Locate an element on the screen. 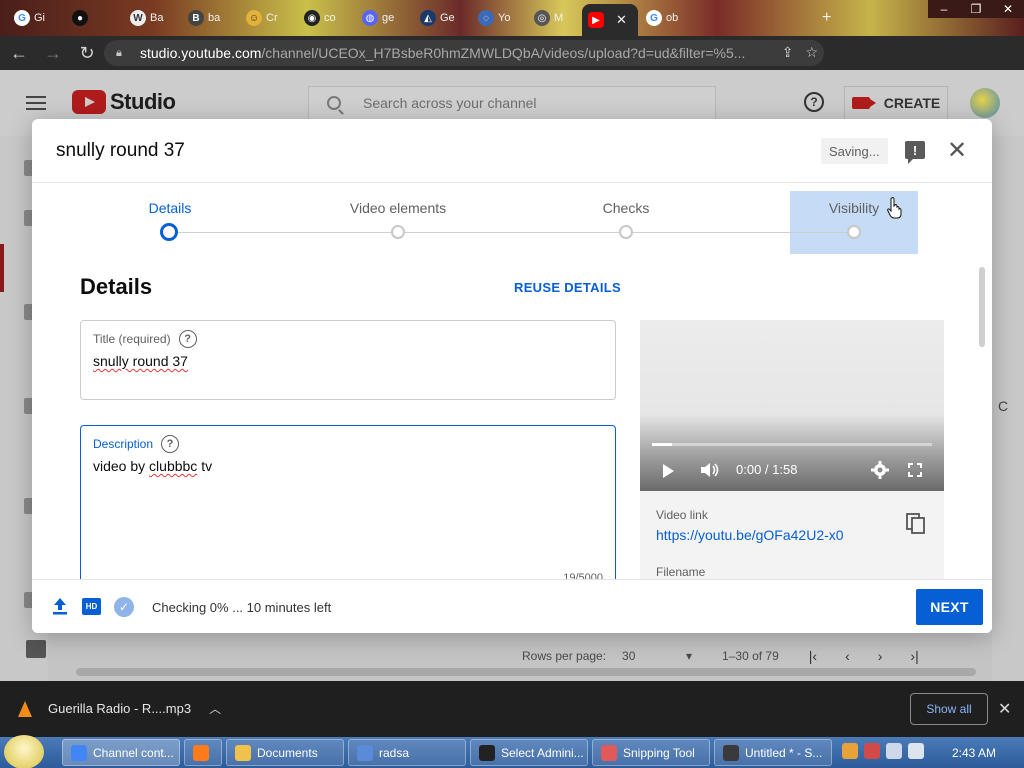 This screenshot has width=1024, height=768. close-tab-icon: ✕ is located at coordinates (621, 20).